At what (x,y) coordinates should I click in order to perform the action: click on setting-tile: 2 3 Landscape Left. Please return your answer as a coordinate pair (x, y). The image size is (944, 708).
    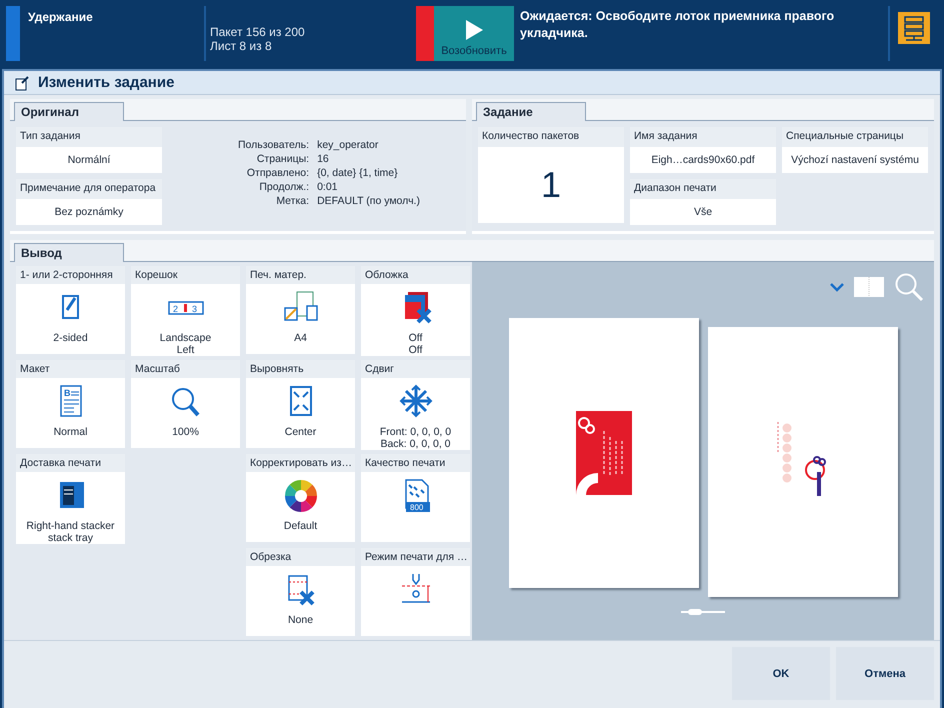
    Looking at the image, I should click on (185, 320).